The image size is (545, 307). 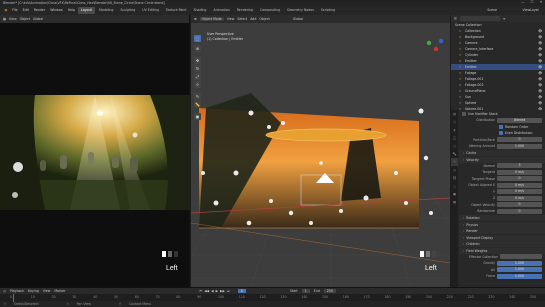 What do you see at coordinates (197, 96) in the screenshot?
I see `annotate-tool-icon: ✎` at bounding box center [197, 96].